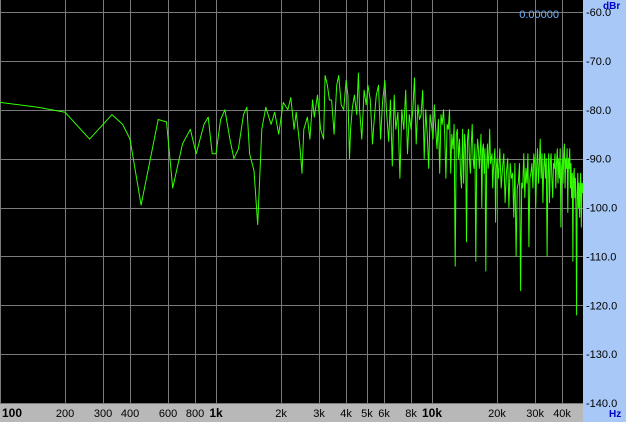 This screenshot has width=626, height=422. Describe the element at coordinates (195, 414) in the screenshot. I see `x-tick-label: 800` at that location.